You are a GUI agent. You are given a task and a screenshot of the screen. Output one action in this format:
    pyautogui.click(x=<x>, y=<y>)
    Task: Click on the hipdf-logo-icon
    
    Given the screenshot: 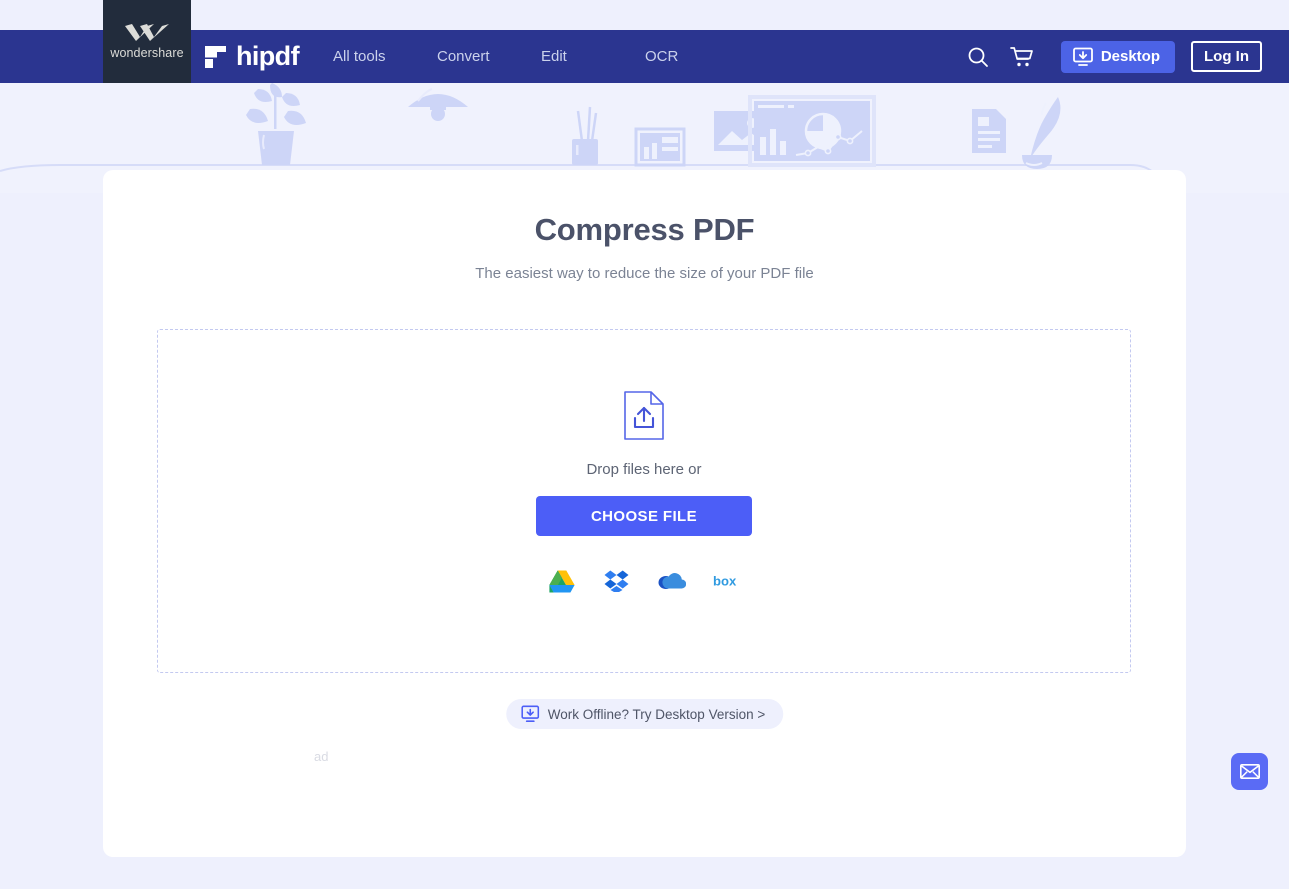 What is the action you would take?
    pyautogui.click(x=215, y=56)
    